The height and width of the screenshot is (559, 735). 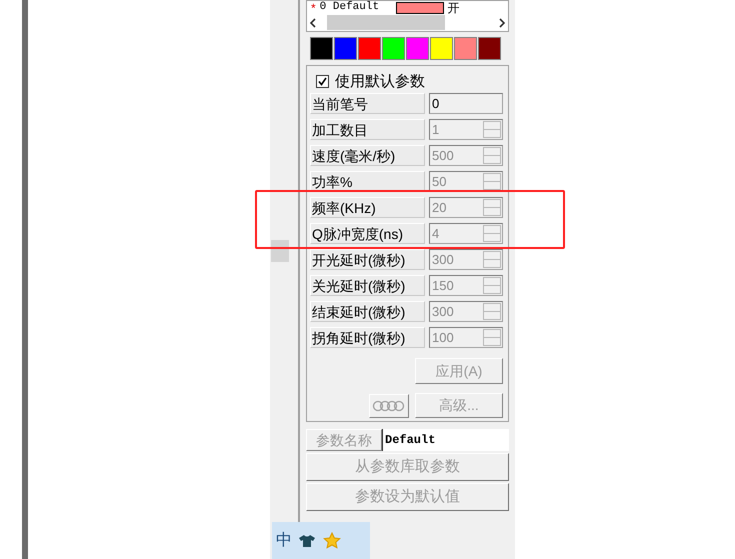 What do you see at coordinates (407, 467) in the screenshot?
I see `panel-button: 从参数库取参数` at bounding box center [407, 467].